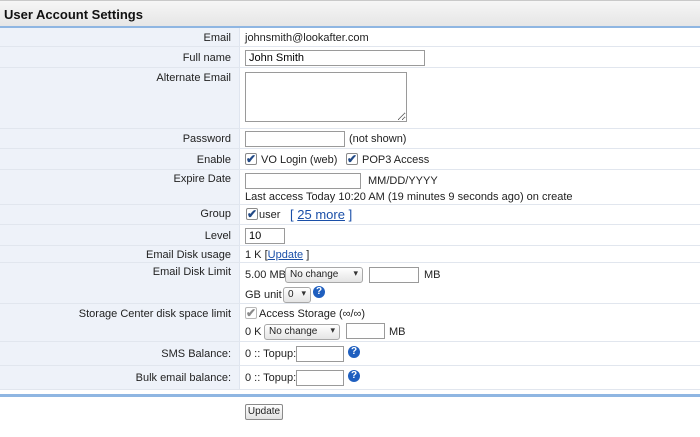  I want to click on row-password: Password (not shown), so click(350, 139).